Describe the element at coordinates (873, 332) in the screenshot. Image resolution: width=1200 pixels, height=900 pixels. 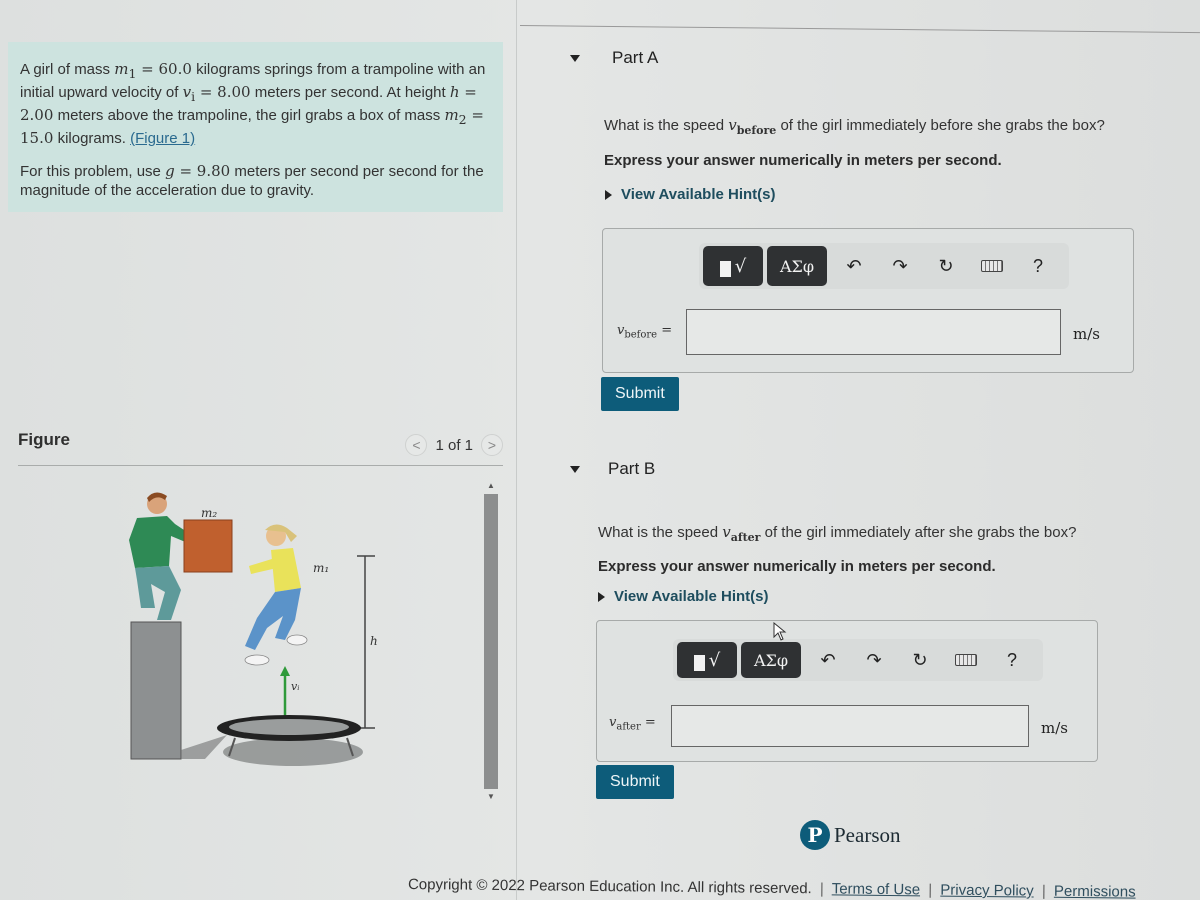
I see `v-before-input` at that location.